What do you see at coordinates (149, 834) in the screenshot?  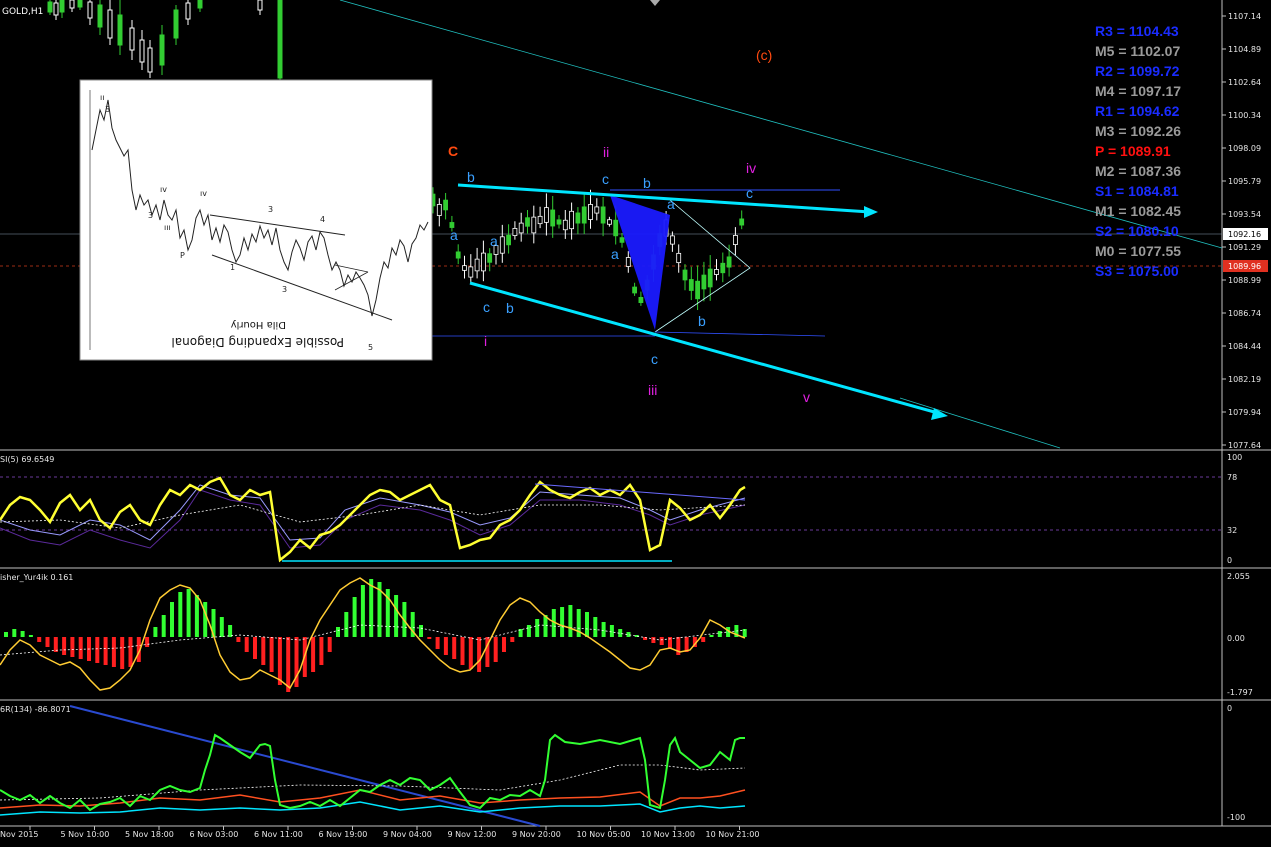 I see `time-label: 5 Nov 18:00` at bounding box center [149, 834].